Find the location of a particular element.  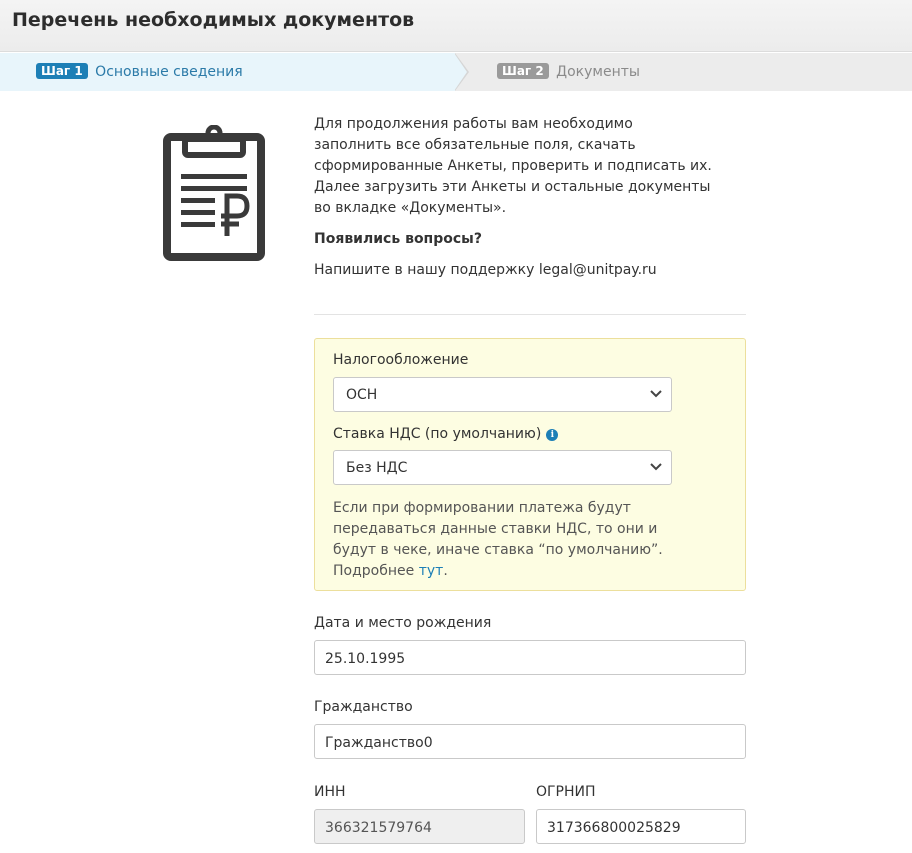

birth-field: 25.10.1995 is located at coordinates (530, 657).